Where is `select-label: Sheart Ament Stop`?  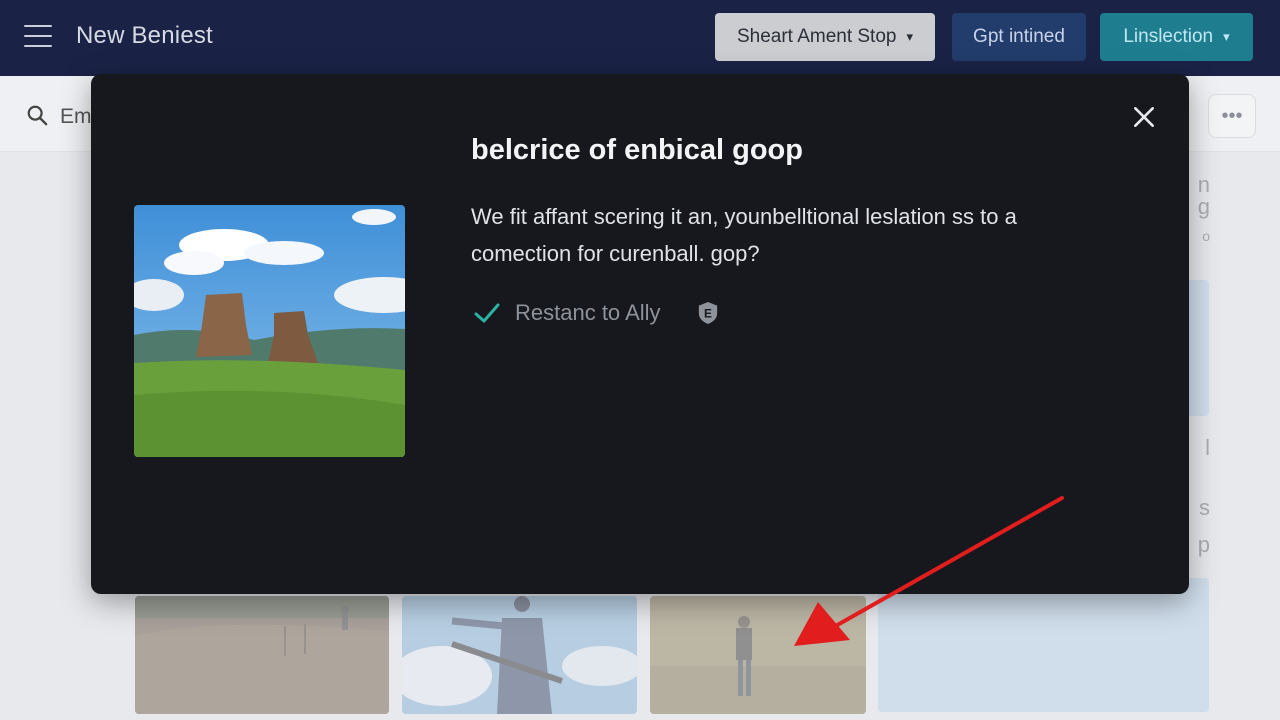
select-label: Sheart Ament Stop is located at coordinates (816, 36).